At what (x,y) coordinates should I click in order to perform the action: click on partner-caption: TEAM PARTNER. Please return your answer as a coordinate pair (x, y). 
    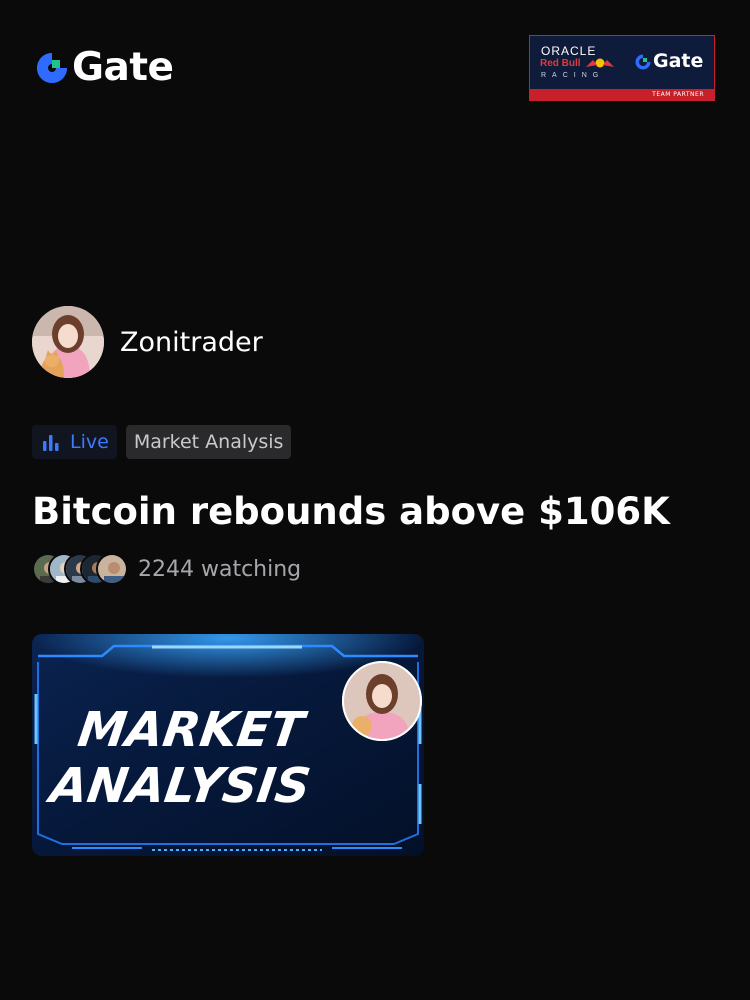
    Looking at the image, I should click on (678, 94).